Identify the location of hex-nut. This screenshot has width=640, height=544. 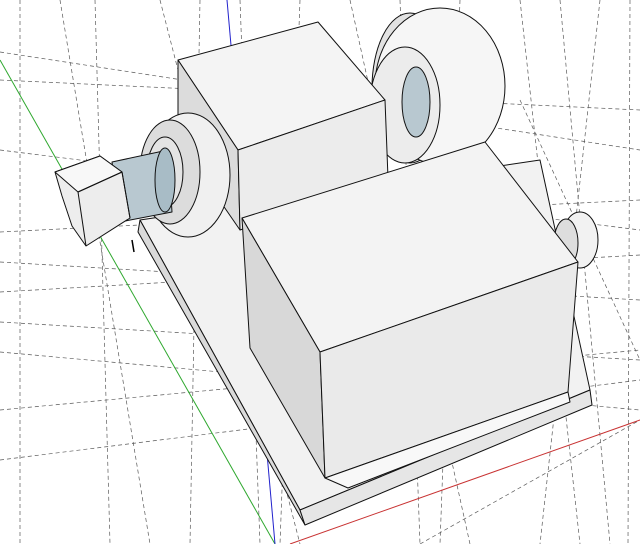
(92, 201).